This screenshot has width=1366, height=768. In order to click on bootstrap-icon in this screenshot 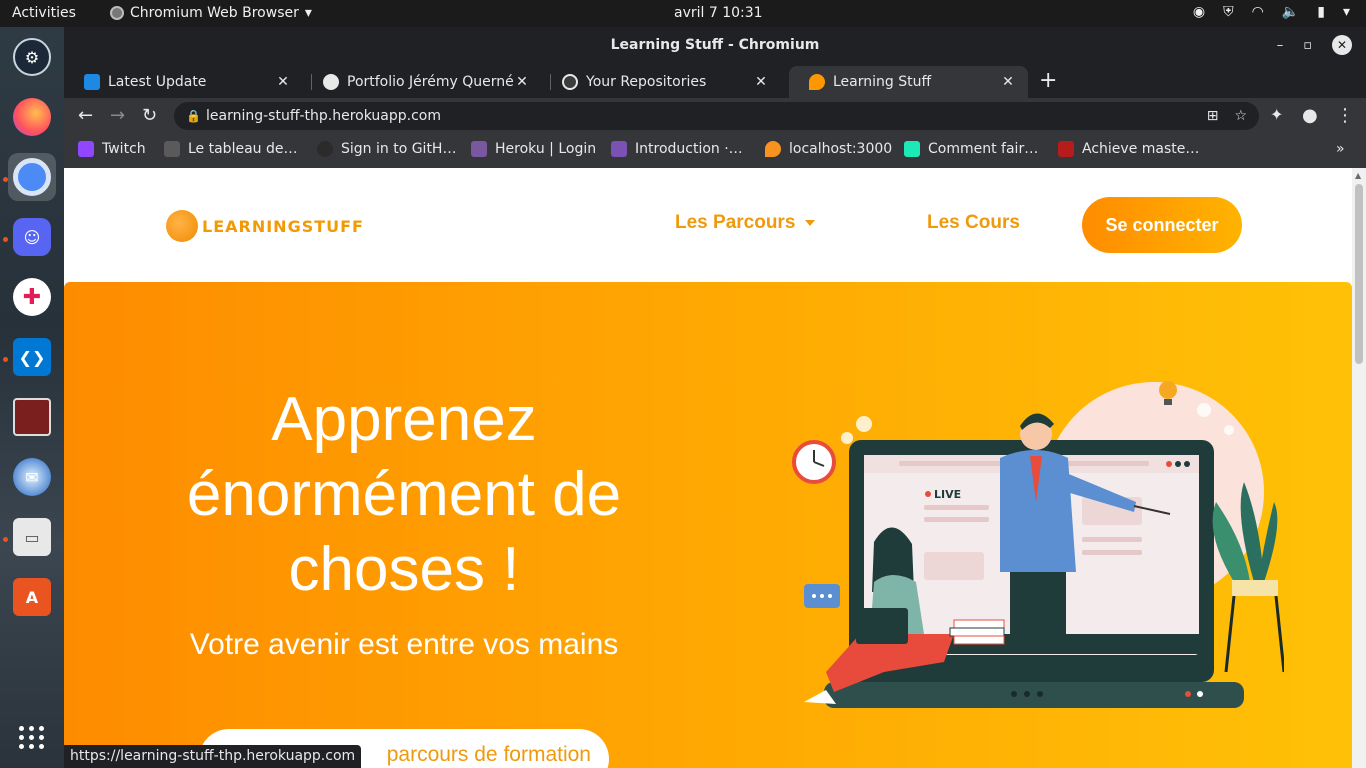, I will do `click(619, 149)`.